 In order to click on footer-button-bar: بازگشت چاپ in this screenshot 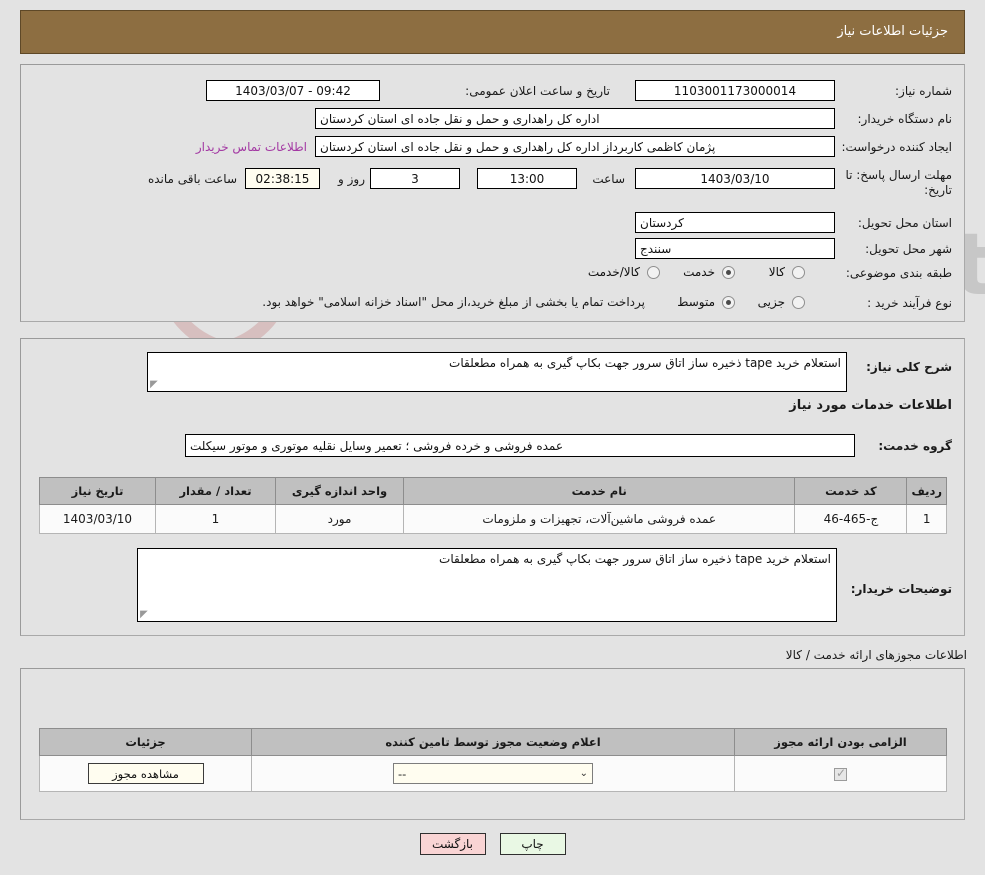, I will do `click(492, 844)`.